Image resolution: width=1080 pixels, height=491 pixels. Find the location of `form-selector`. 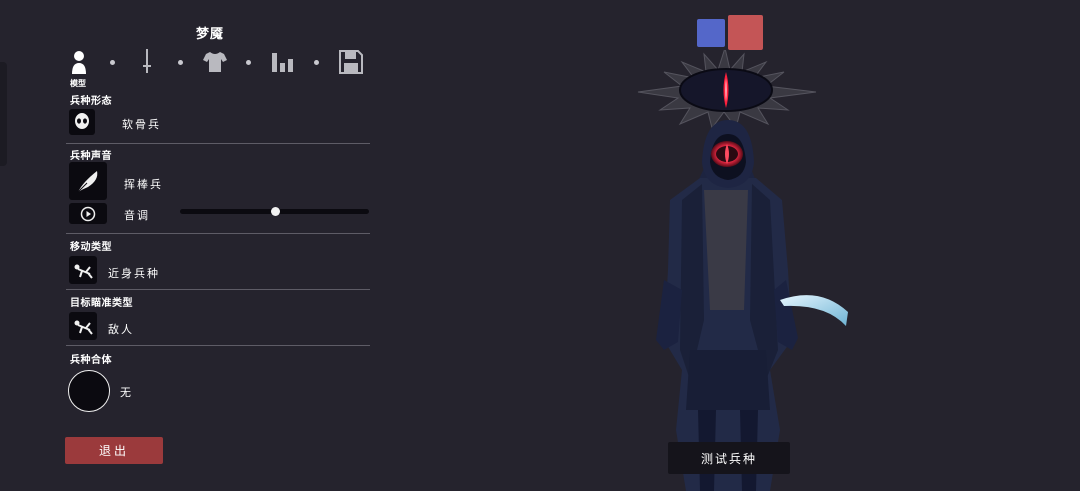

form-selector is located at coordinates (82, 122).